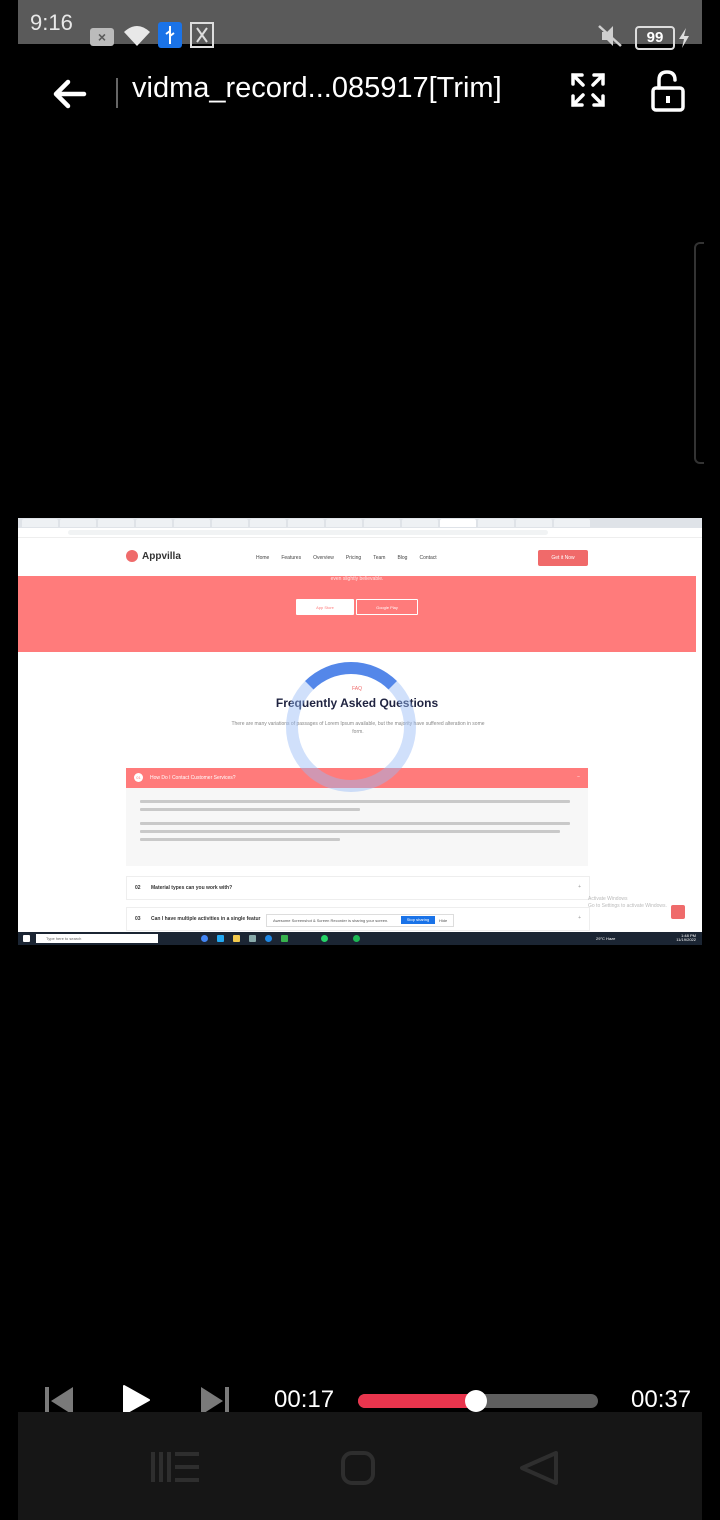 This screenshot has width=720, height=1520. Describe the element at coordinates (563, 558) in the screenshot. I see `site-get-button: Get it Now` at that location.